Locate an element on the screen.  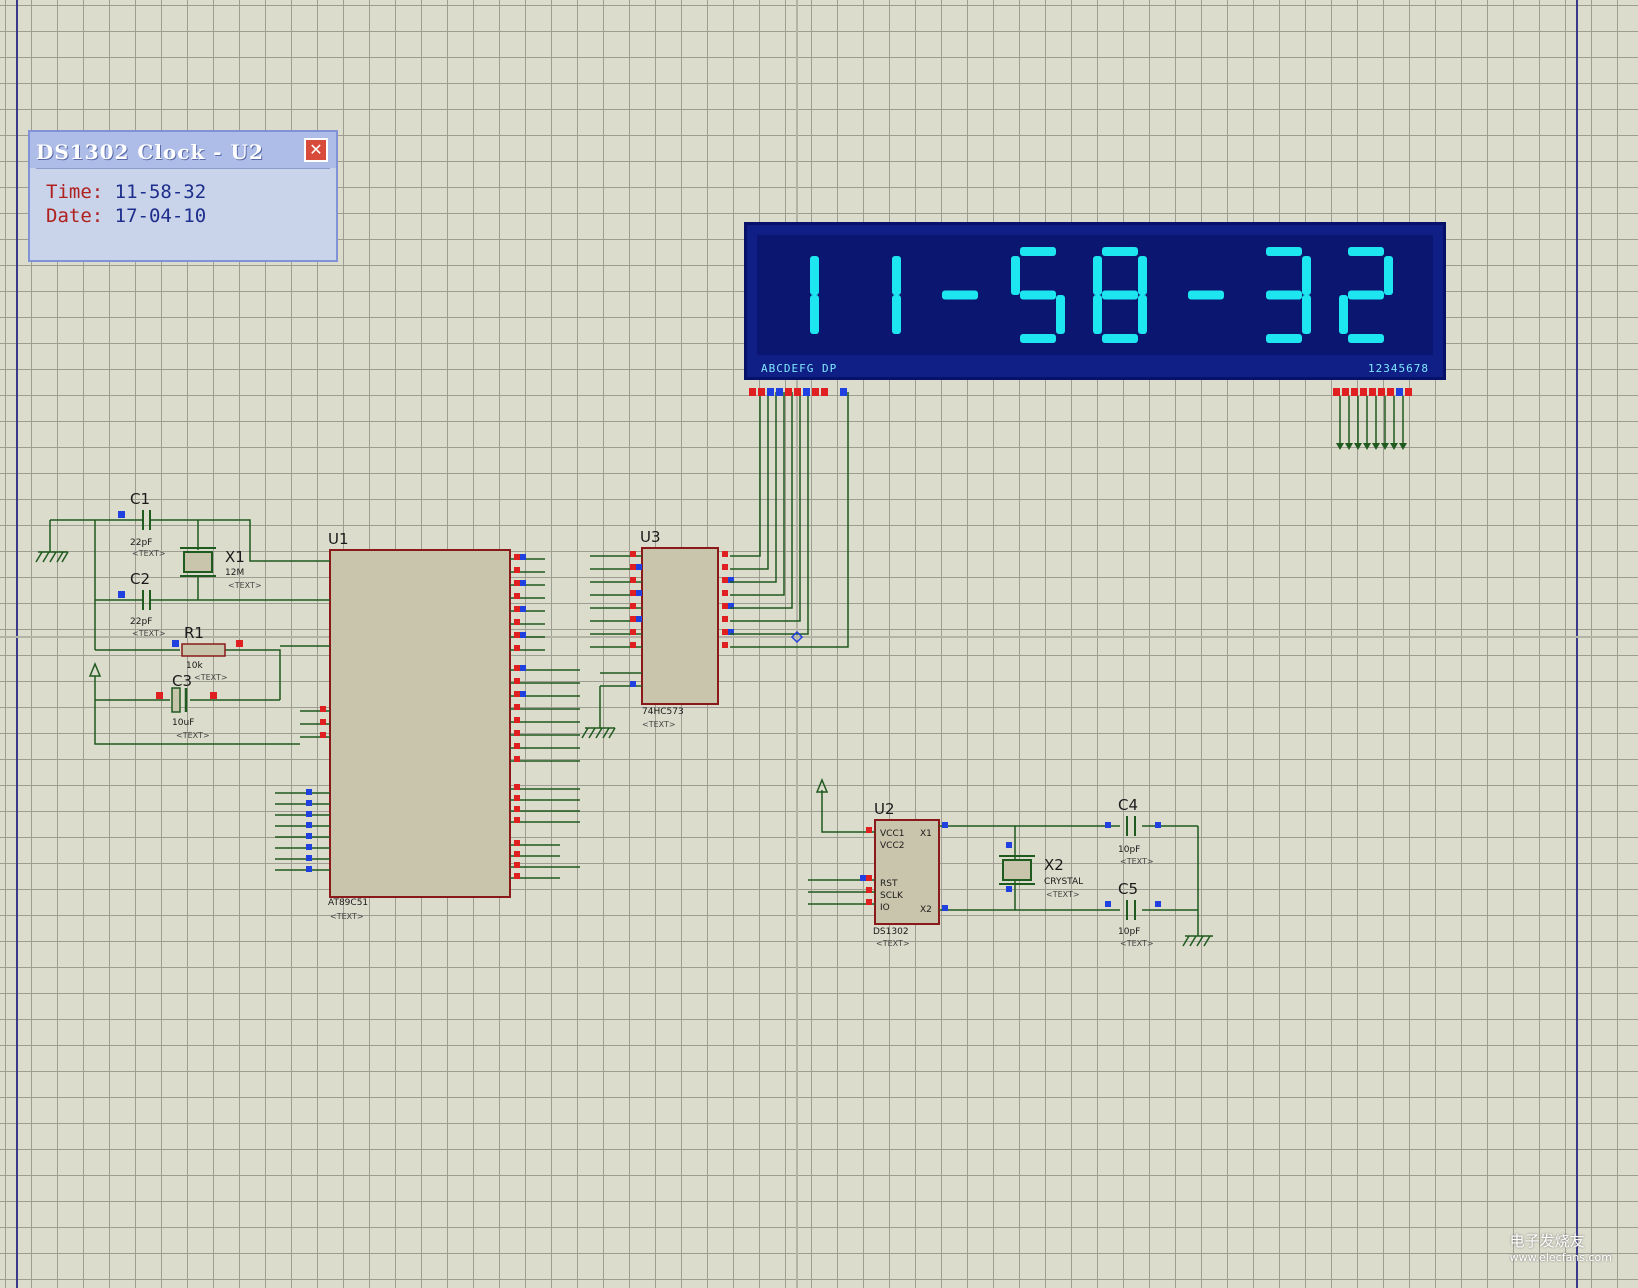
date-row: Date: 17-04-10 is located at coordinates (126, 216).